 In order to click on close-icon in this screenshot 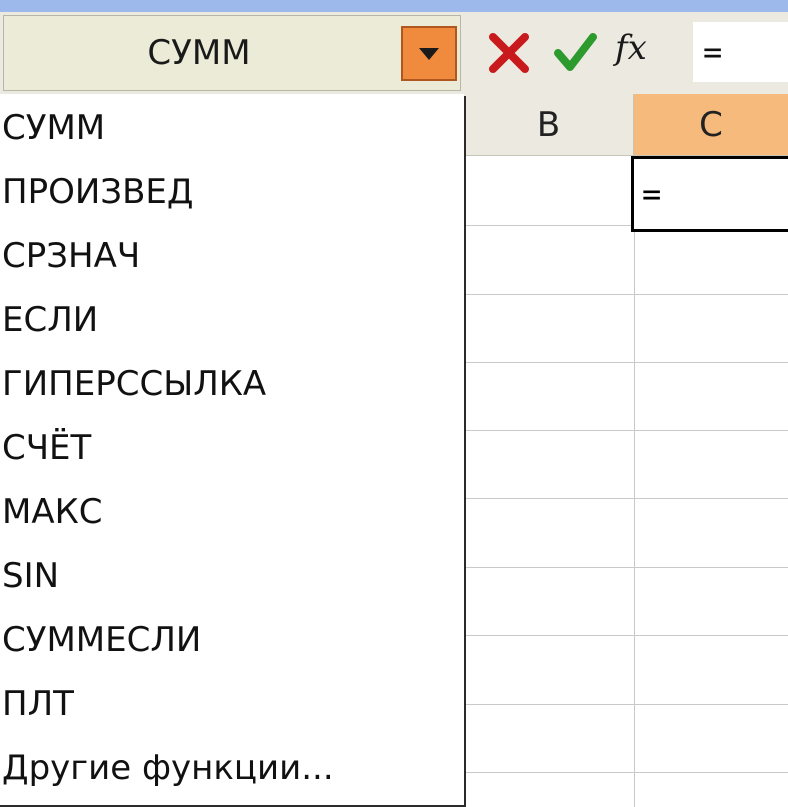, I will do `click(509, 53)`.